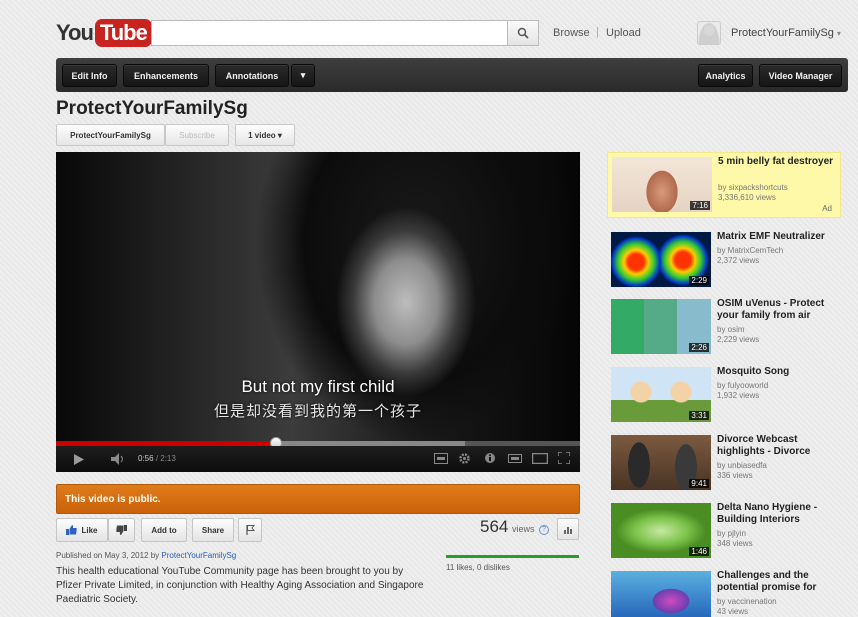 This screenshot has height=617, width=858. I want to click on logo-tube-text: Tube, so click(123, 33).